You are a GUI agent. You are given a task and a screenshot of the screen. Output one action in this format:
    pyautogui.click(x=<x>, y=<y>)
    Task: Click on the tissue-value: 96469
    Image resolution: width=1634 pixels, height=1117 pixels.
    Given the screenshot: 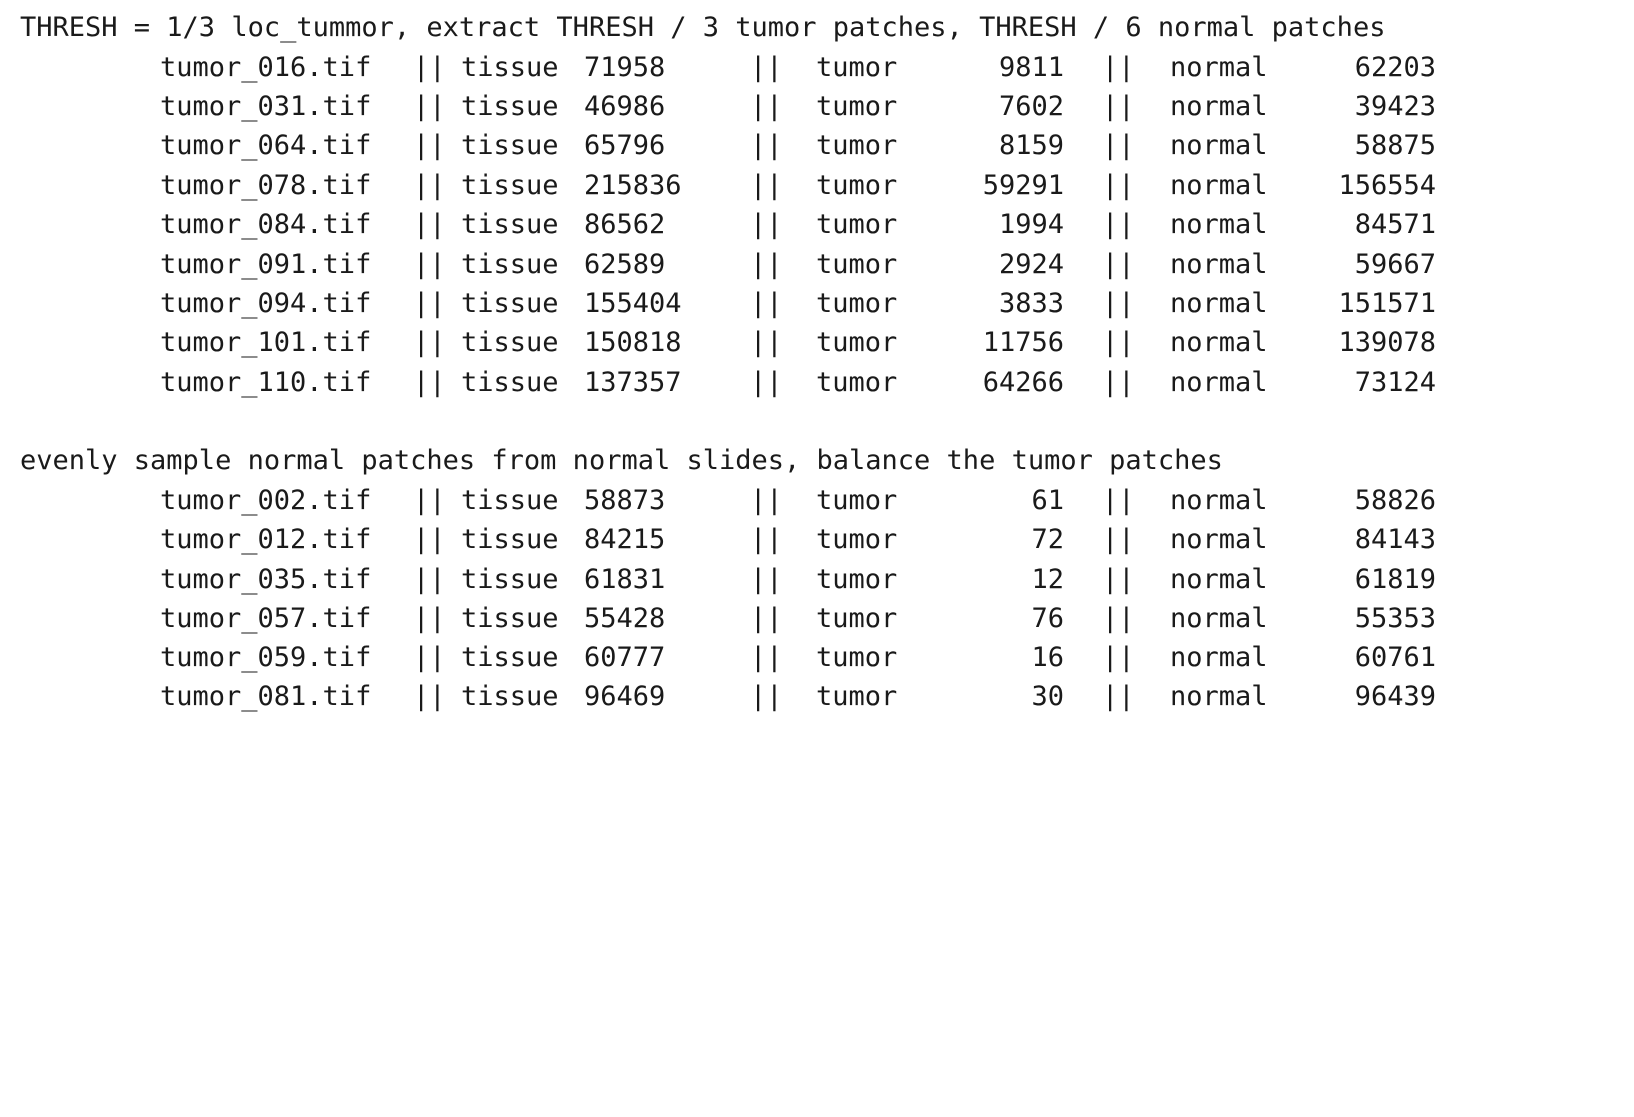 What is the action you would take?
    pyautogui.click(x=625, y=696)
    